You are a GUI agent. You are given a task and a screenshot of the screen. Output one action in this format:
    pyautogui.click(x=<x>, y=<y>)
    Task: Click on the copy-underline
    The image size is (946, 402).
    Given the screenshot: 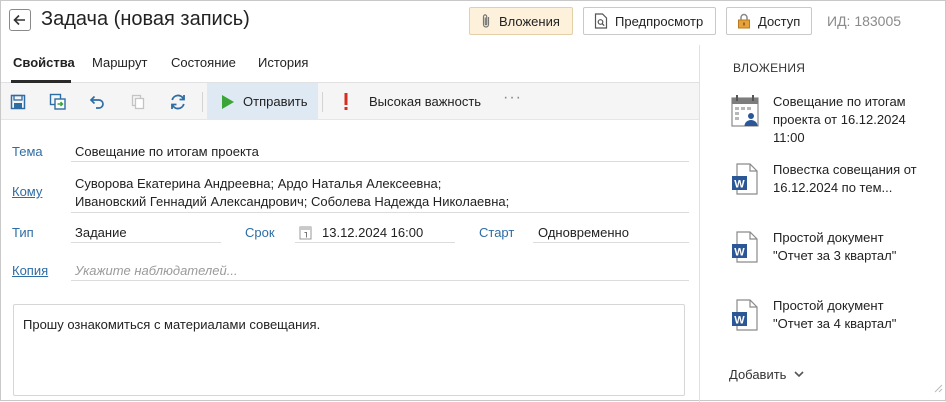 What is the action you would take?
    pyautogui.click(x=380, y=280)
    